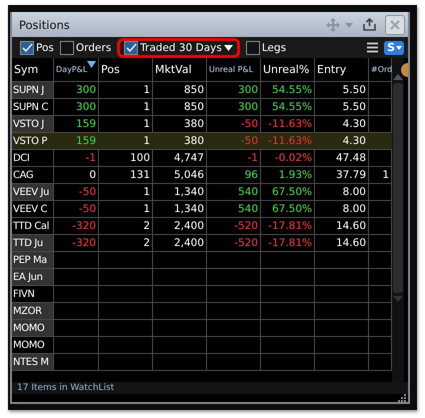  What do you see at coordinates (341, 175) in the screenshot?
I see `table-cell: 37.79` at bounding box center [341, 175].